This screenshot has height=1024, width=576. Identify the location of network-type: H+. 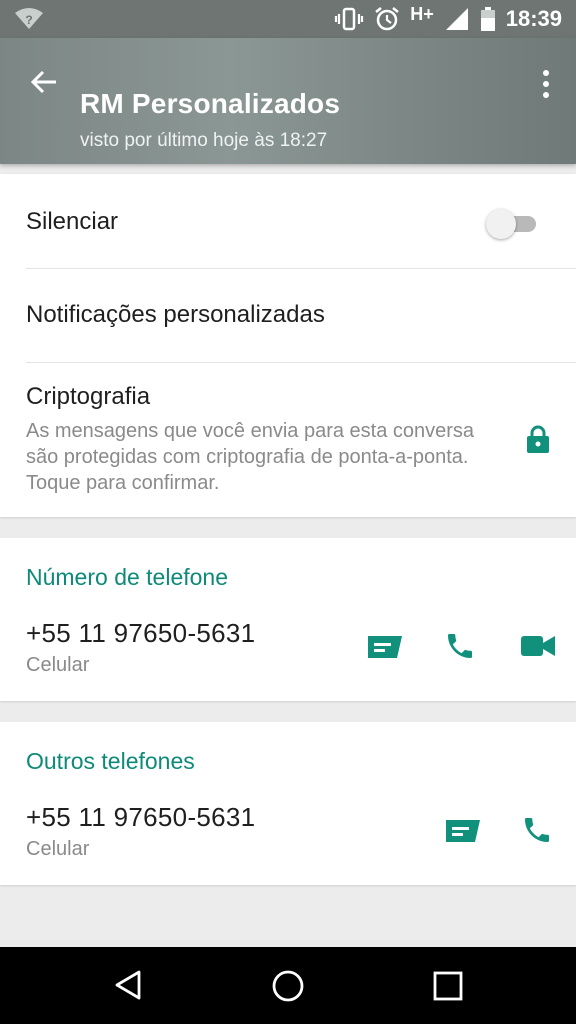
(422, 13).